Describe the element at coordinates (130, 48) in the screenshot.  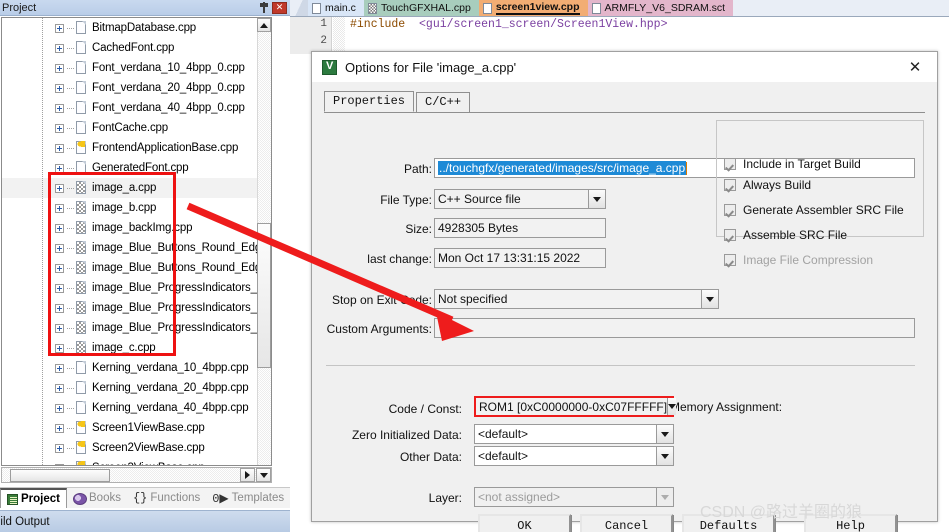
I see `tree-item: CachedFont.cpp` at that location.